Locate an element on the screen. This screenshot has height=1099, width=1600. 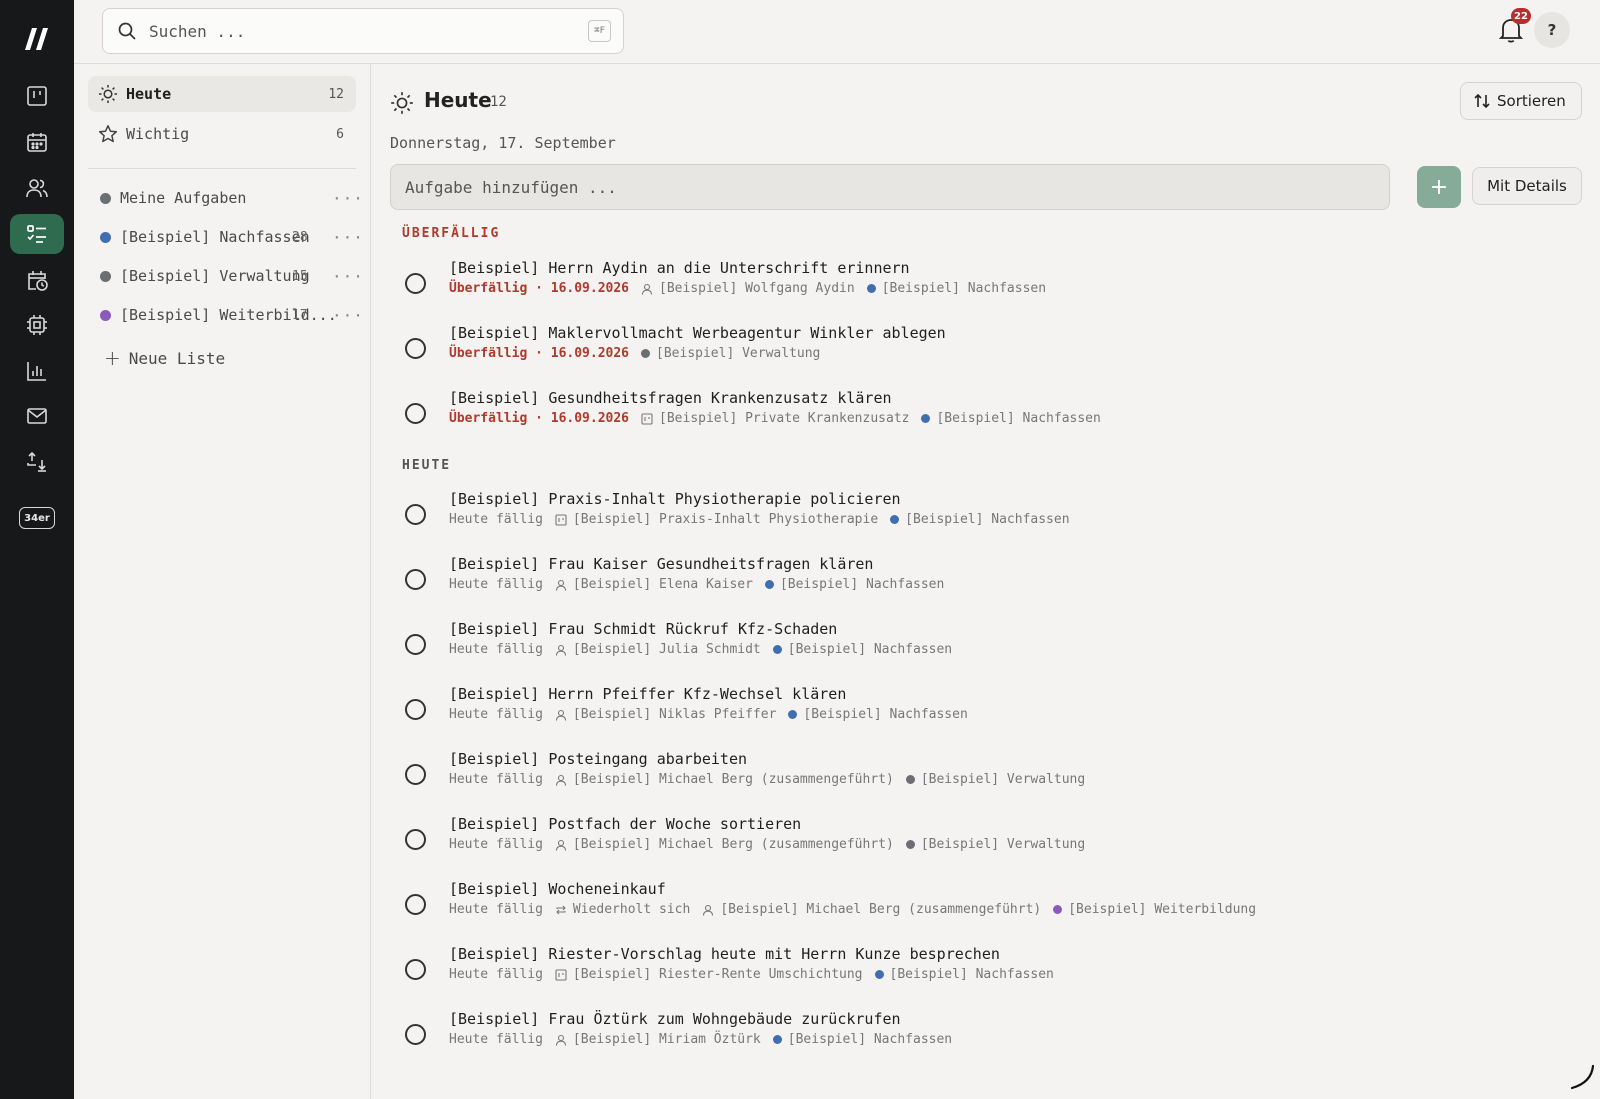
task-title: [Beispiel] Wocheneinkauf is located at coordinates (557, 889).